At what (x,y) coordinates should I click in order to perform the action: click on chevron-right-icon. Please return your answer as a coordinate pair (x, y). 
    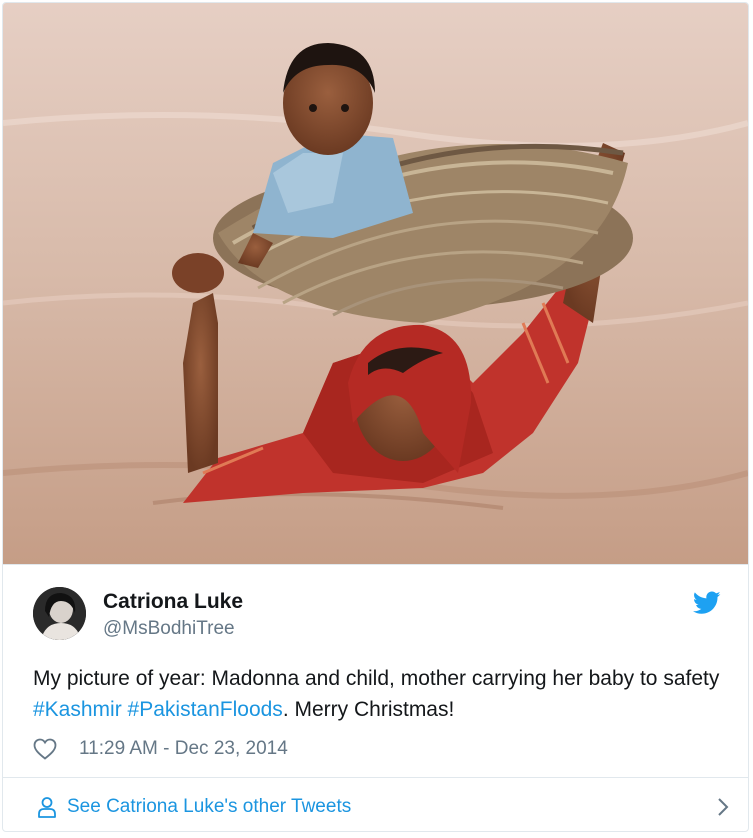
    Looking at the image, I should click on (723, 807).